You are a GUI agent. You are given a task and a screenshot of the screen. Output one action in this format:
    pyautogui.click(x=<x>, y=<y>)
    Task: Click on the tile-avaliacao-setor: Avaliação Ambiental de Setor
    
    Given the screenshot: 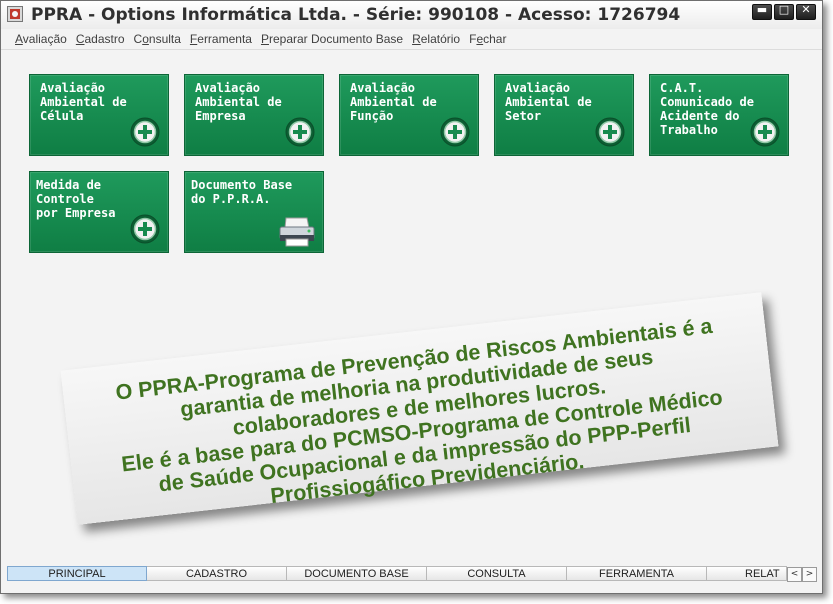 What is the action you would take?
    pyautogui.click(x=564, y=115)
    